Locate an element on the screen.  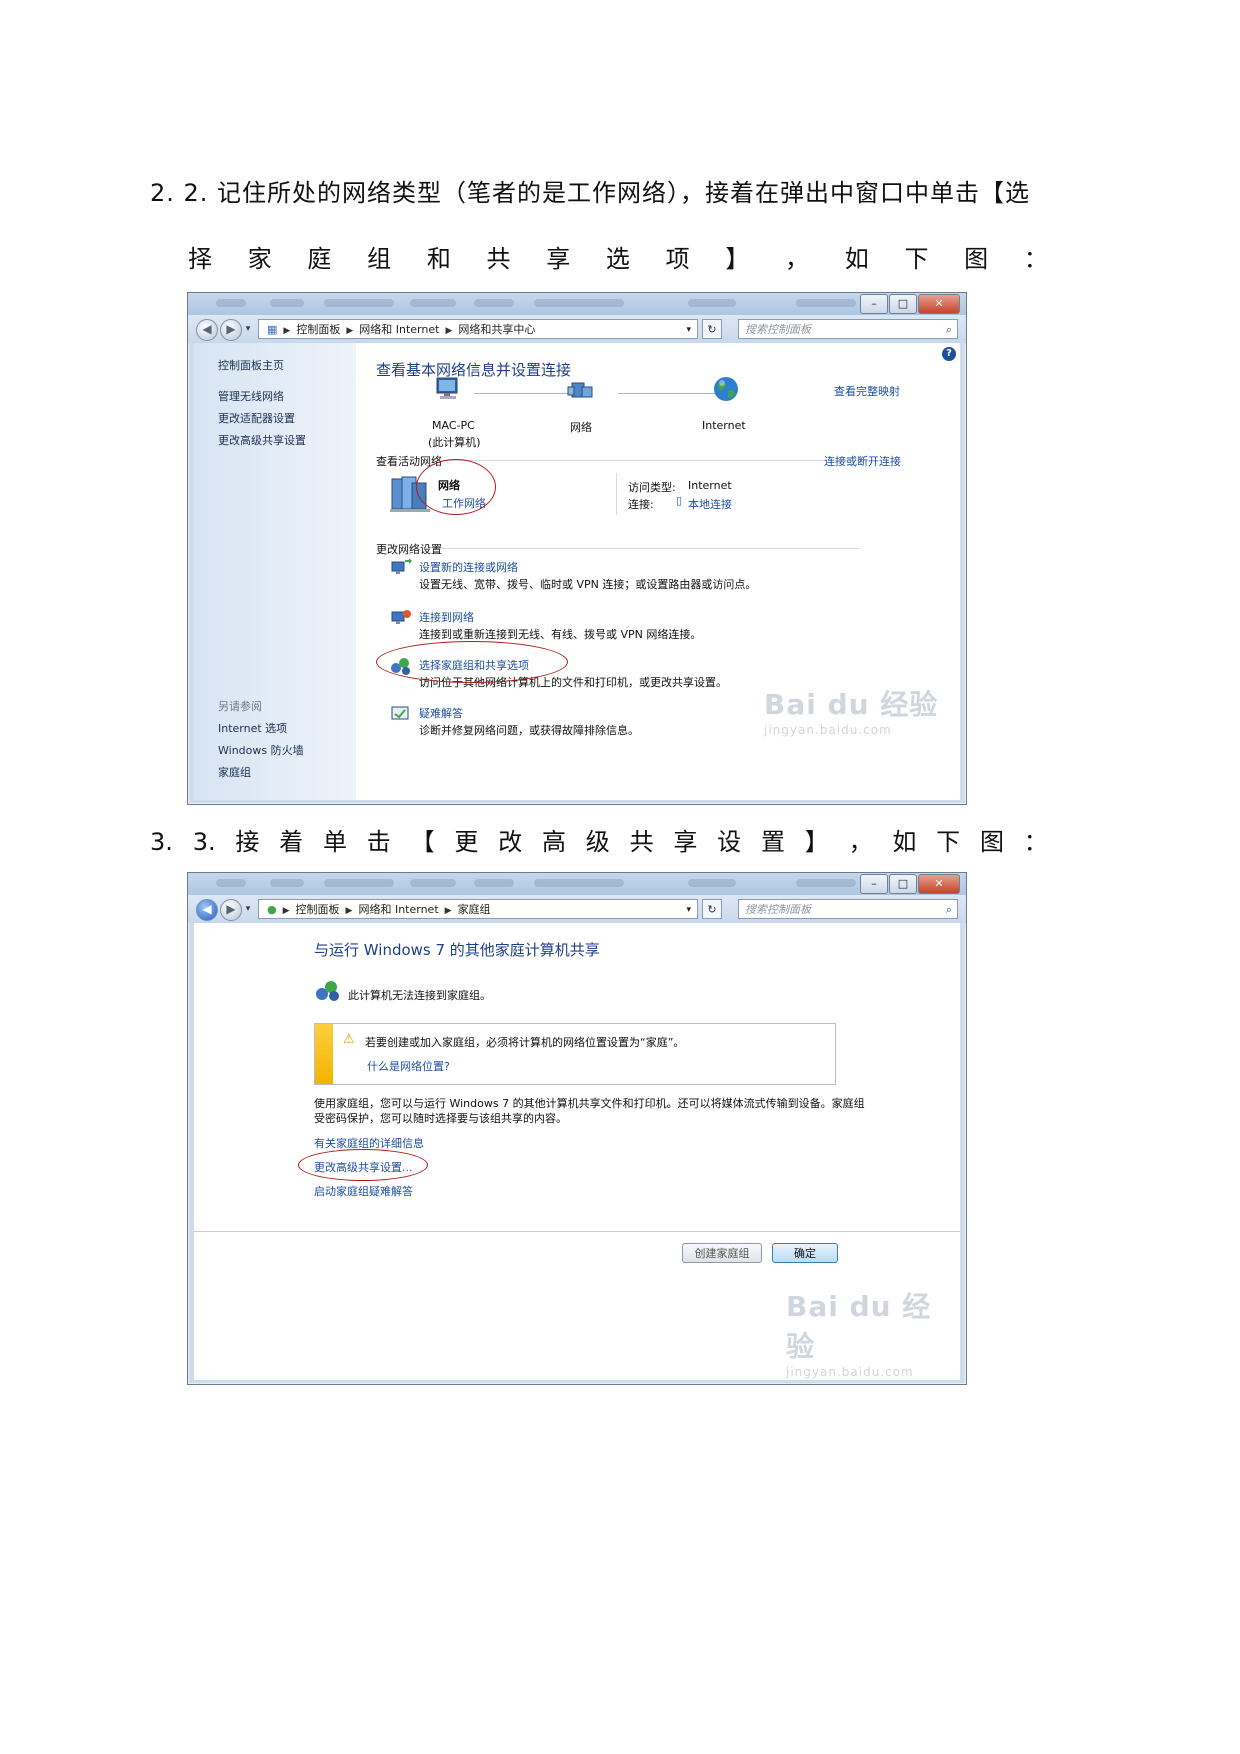
connect-disconnect-link: 连接或断开连接 is located at coordinates (862, 461).